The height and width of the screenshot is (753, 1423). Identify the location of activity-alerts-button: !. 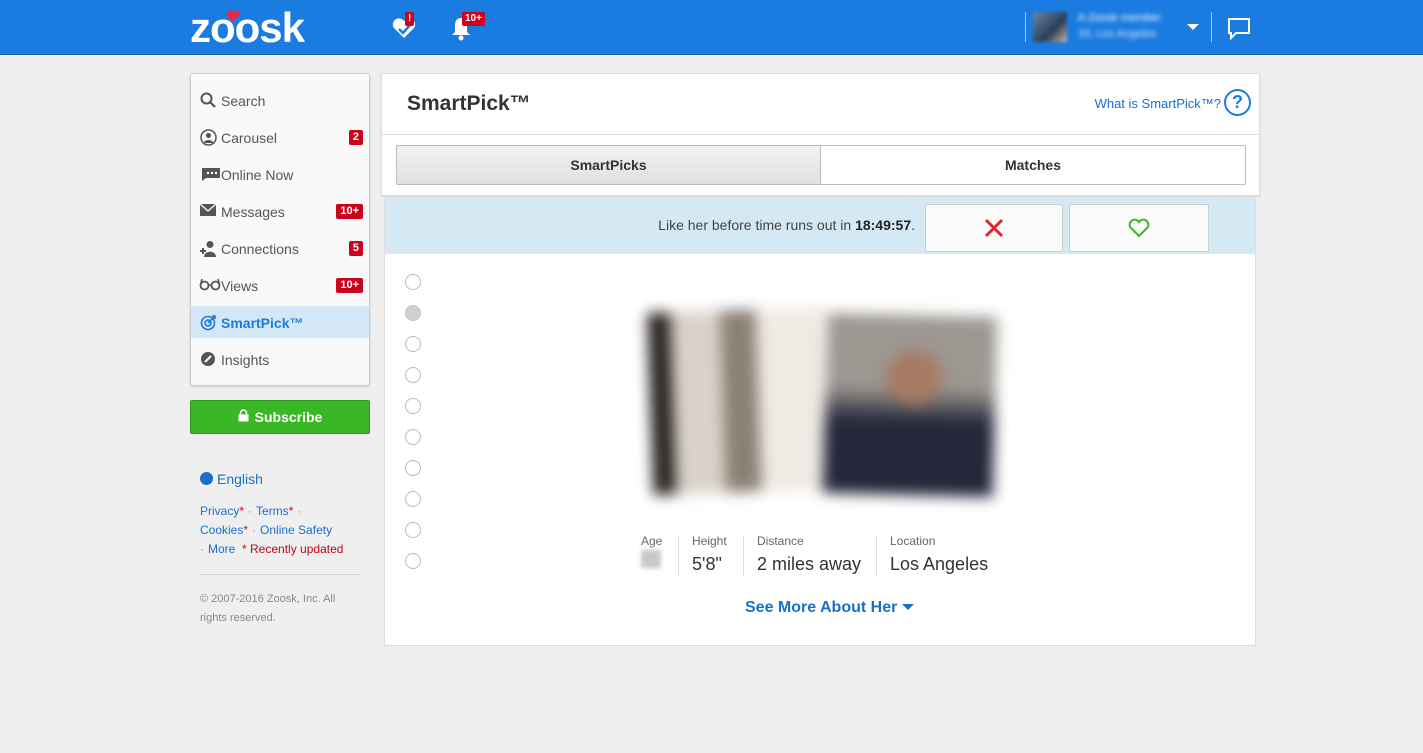
(404, 27).